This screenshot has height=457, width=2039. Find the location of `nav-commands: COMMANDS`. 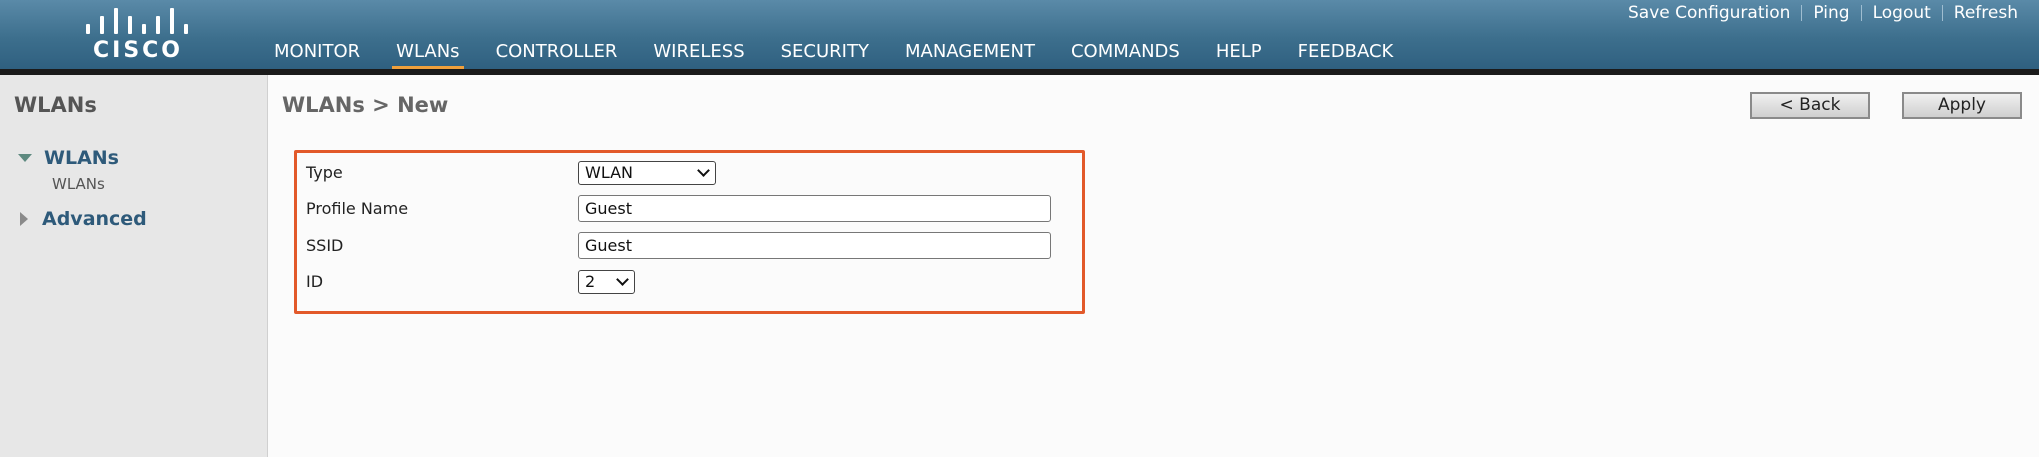

nav-commands: COMMANDS is located at coordinates (1125, 54).